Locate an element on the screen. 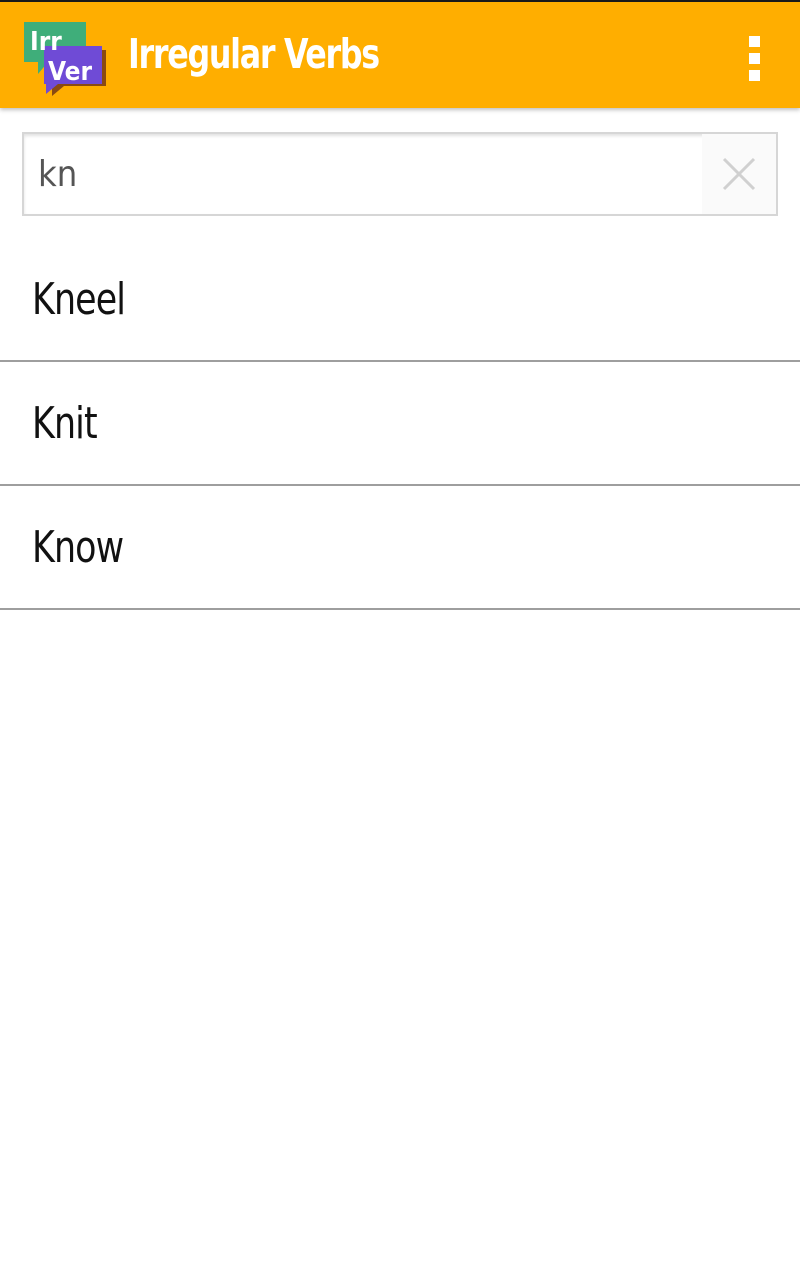  search-box is located at coordinates (400, 174).